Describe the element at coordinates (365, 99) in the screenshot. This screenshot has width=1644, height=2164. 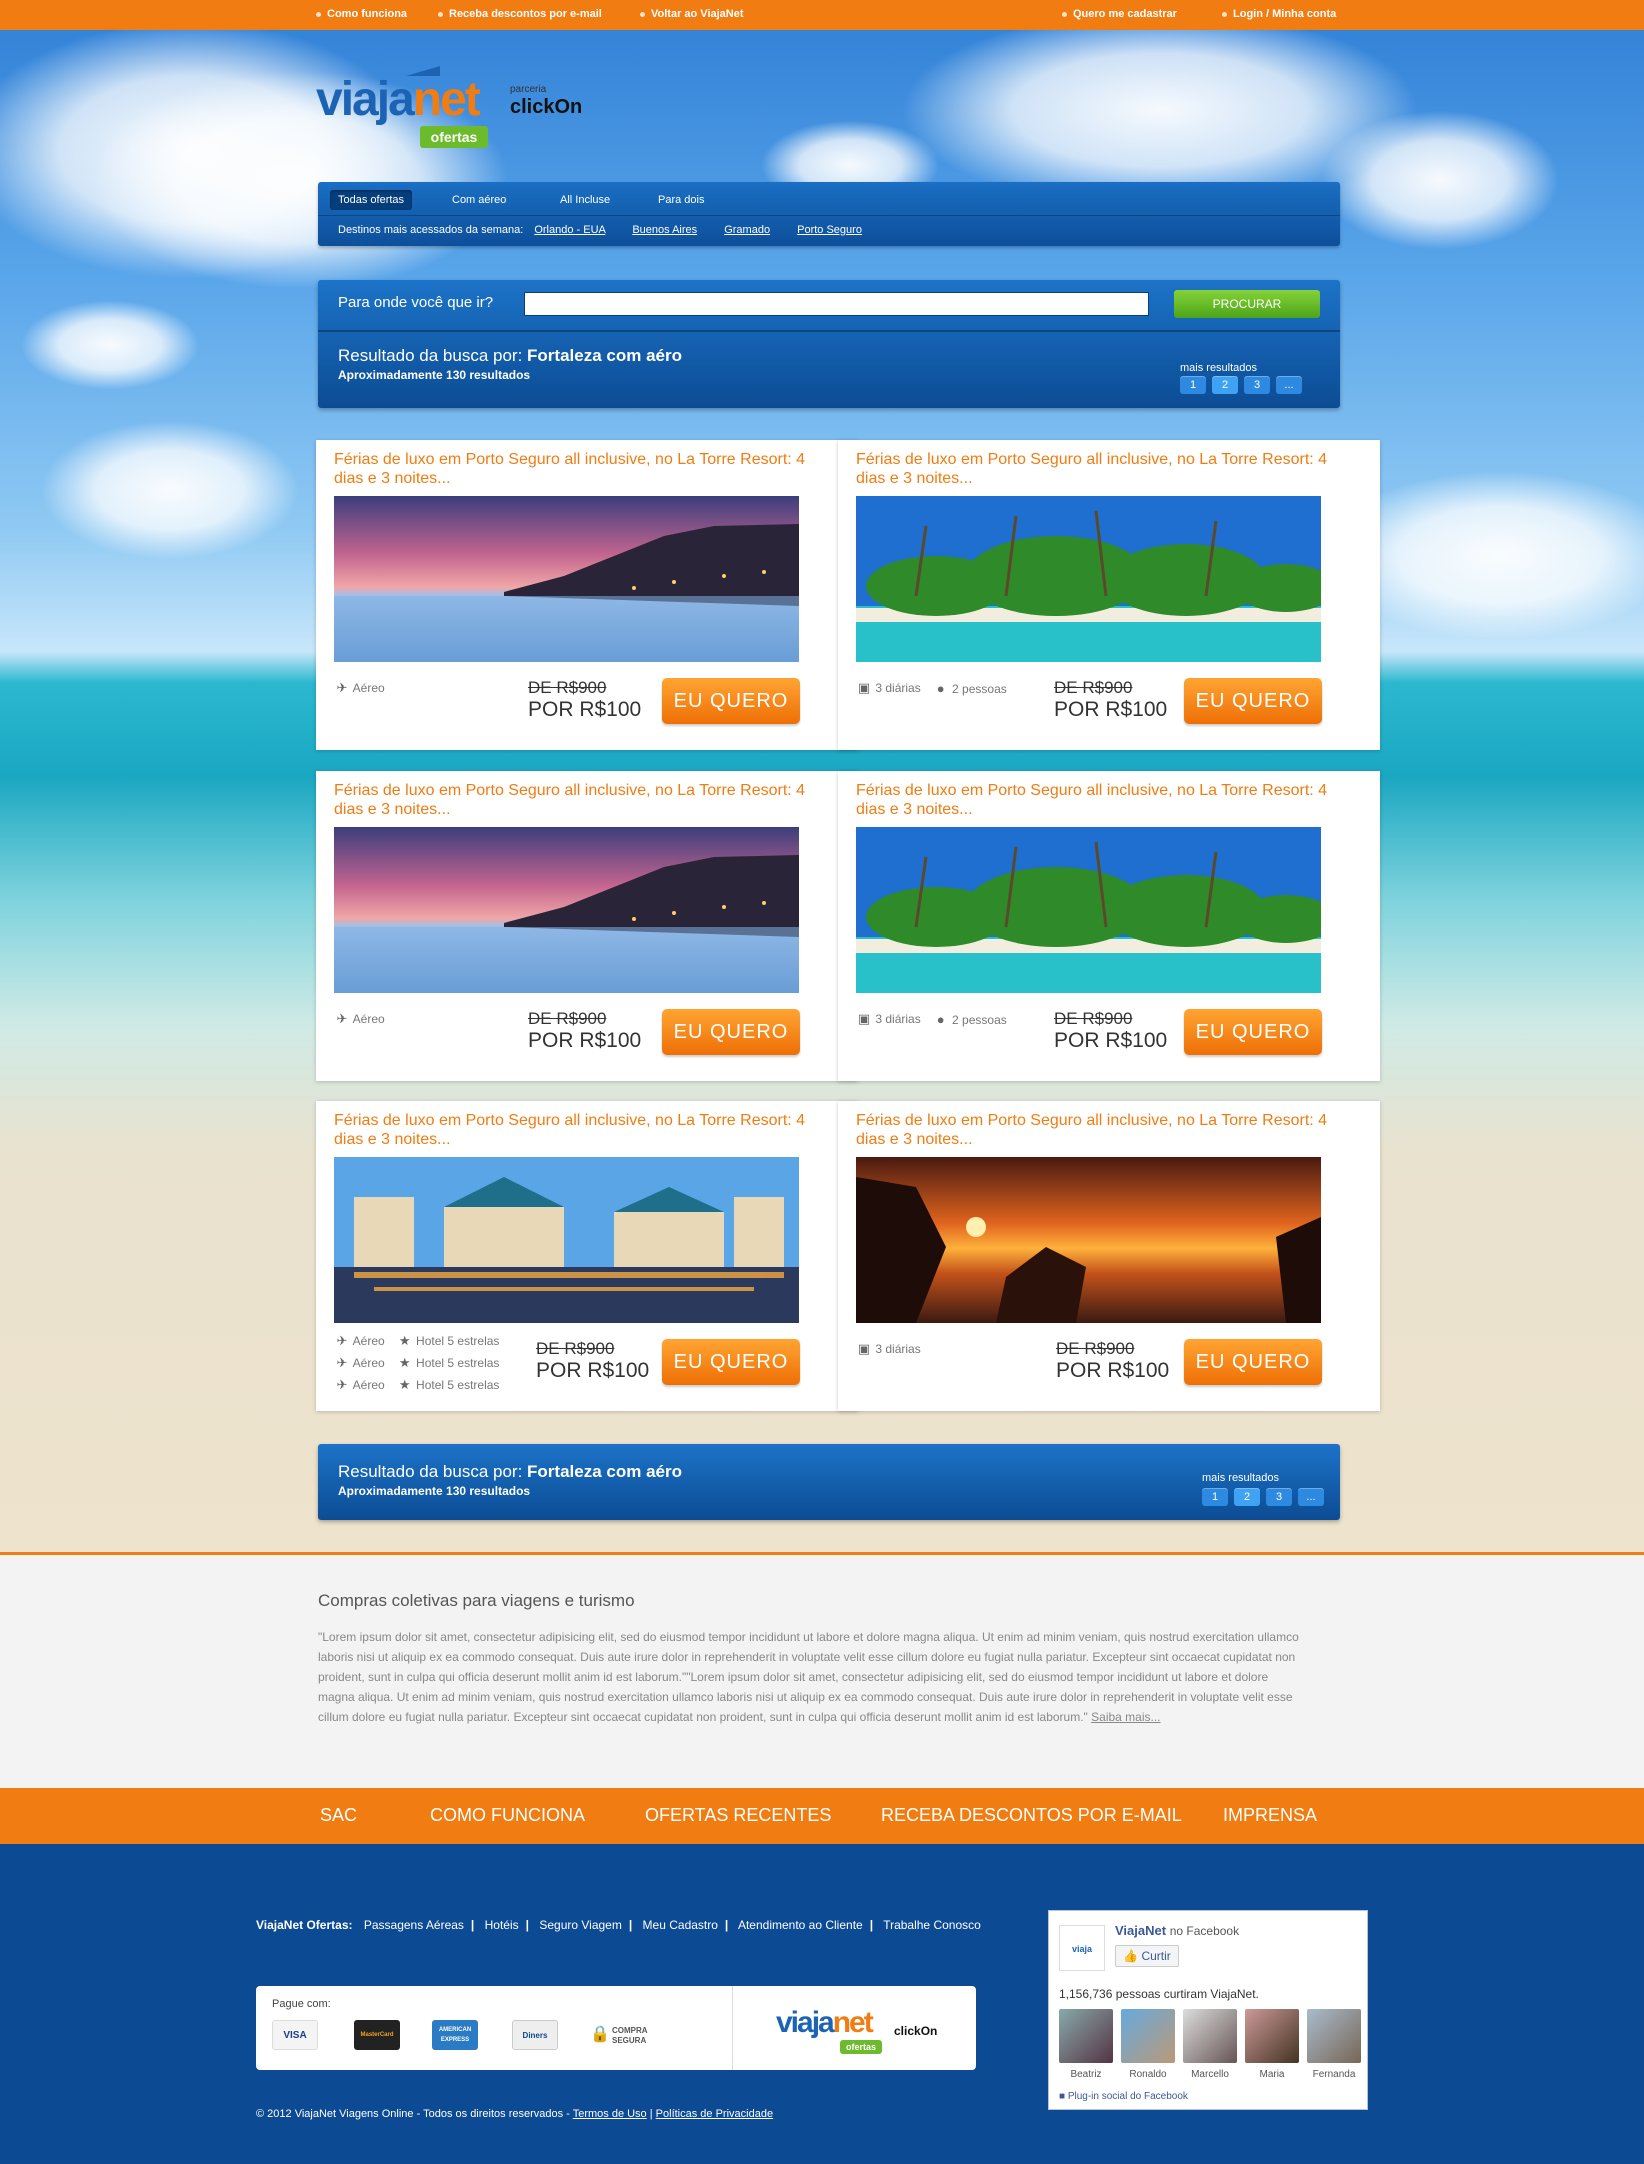
I see `logo-brand-a: viaja` at that location.